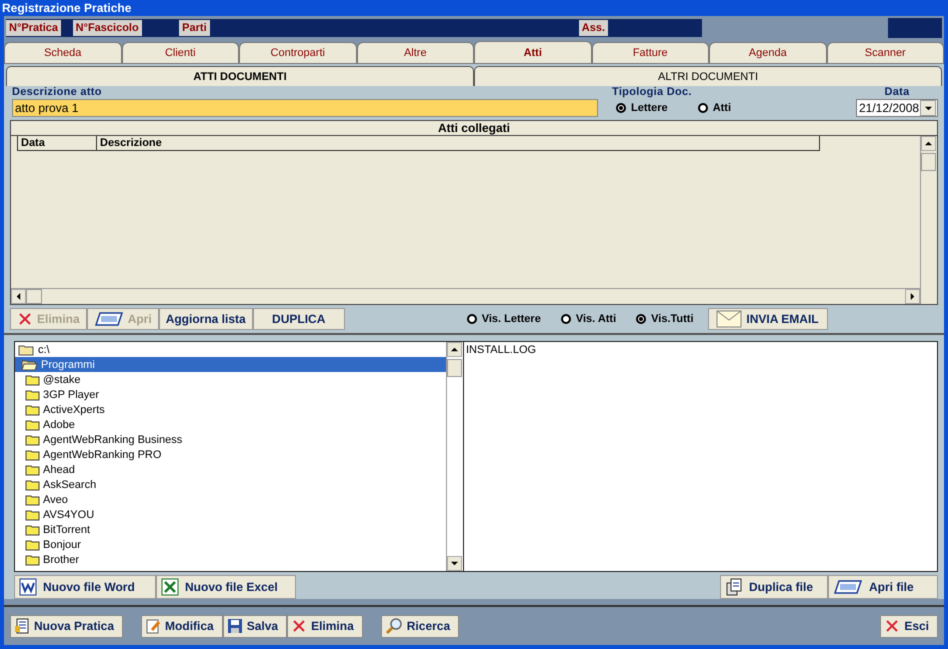 The width and height of the screenshot is (948, 649). I want to click on tab: ATTI DOCUMENTI, so click(240, 76).